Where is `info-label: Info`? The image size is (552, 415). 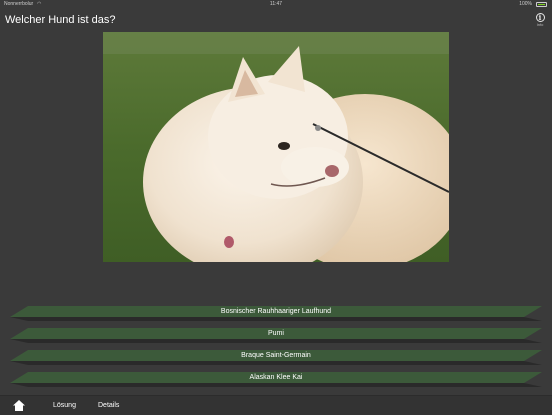 info-label: Info is located at coordinates (540, 24).